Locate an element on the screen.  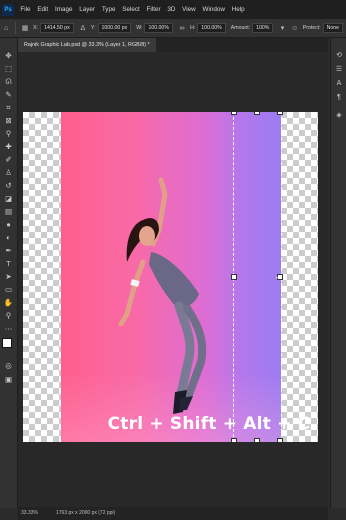
delta-icon: Δ is located at coordinates (83, 28).